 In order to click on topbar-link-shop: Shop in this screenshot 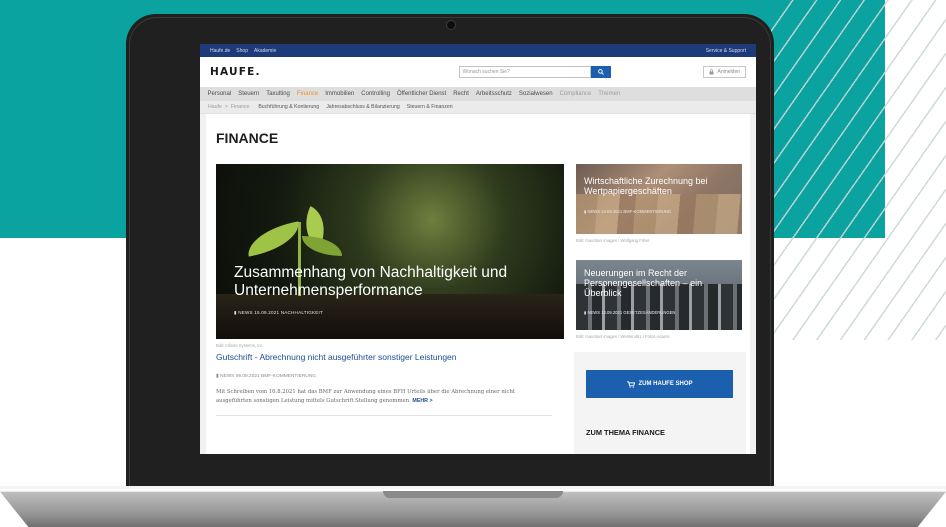, I will do `click(242, 51)`.